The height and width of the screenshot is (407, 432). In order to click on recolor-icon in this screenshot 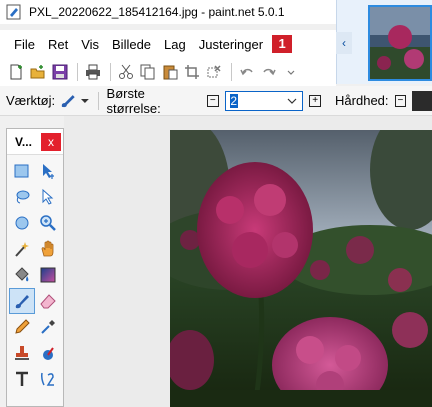, I will do `click(48, 353)`.